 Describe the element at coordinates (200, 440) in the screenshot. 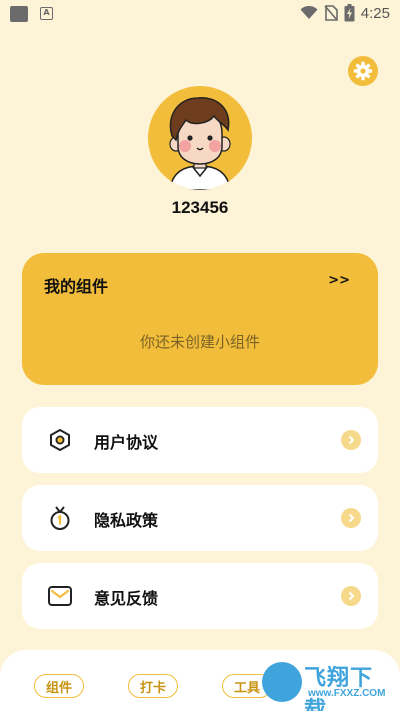

I see `menu-item-user-agreement: 用户协议` at that location.